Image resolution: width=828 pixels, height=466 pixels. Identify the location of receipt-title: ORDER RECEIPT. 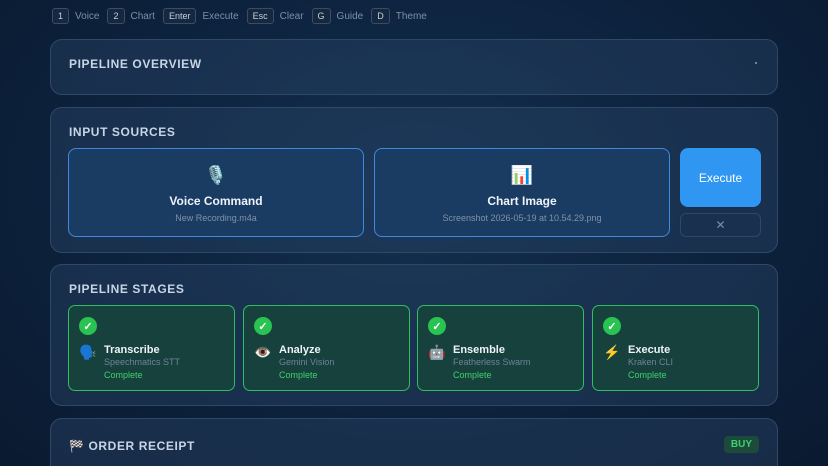
(141, 446).